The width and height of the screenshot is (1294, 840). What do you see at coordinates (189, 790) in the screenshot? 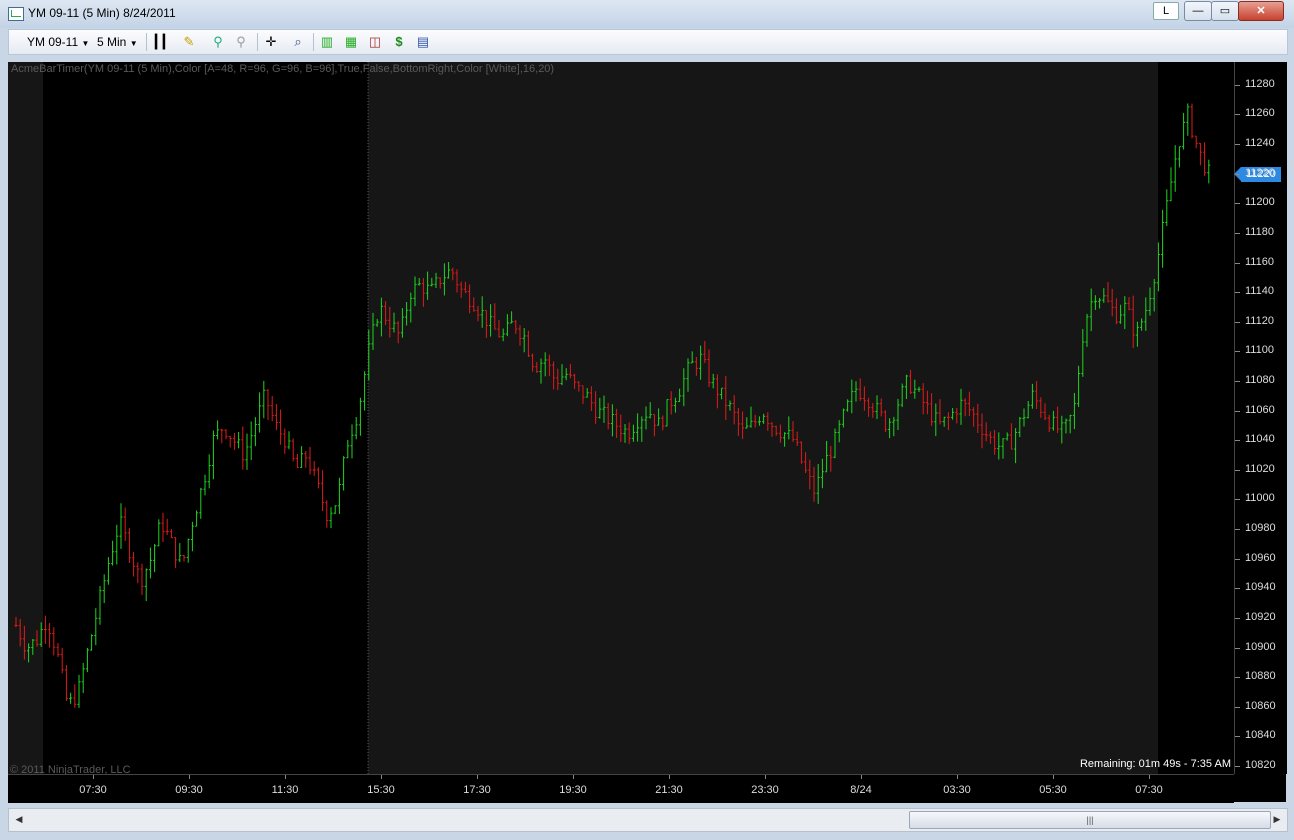
I see `time-tick-label: 09:30` at bounding box center [189, 790].